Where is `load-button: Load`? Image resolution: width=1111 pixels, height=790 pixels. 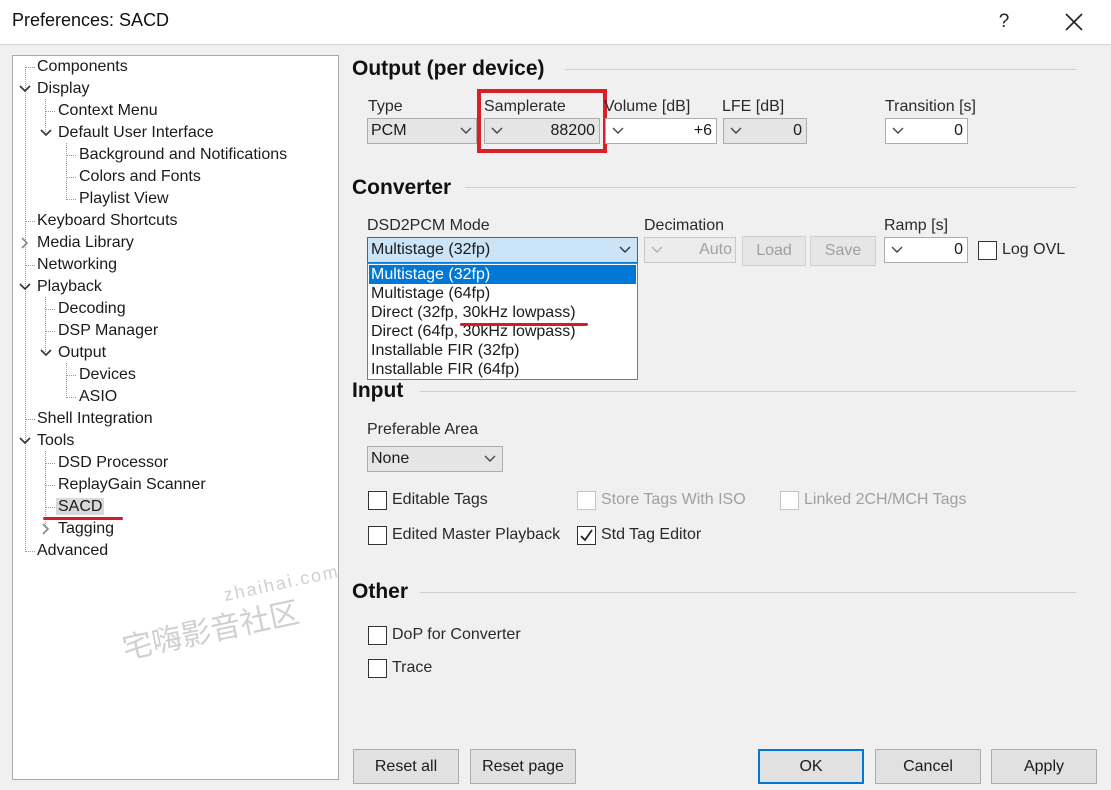
load-button: Load is located at coordinates (774, 251).